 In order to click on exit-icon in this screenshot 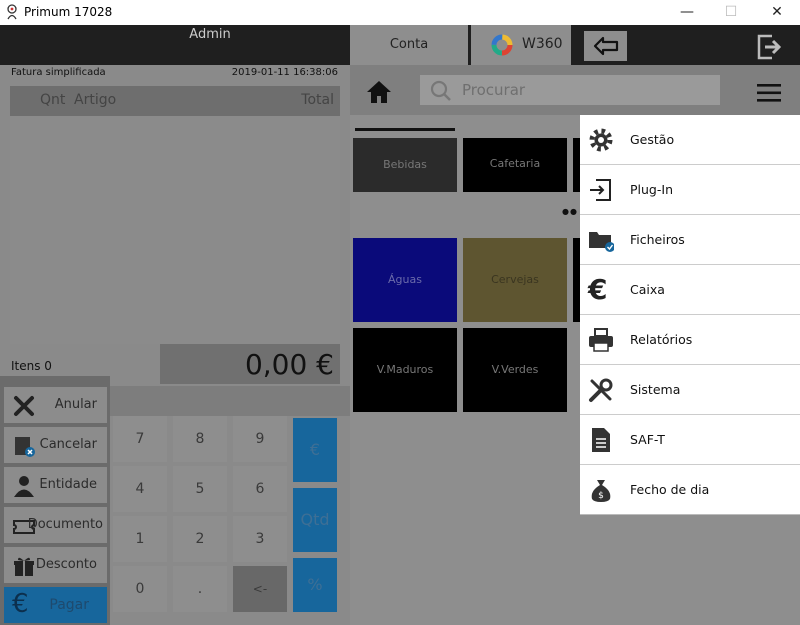, I will do `click(770, 47)`.